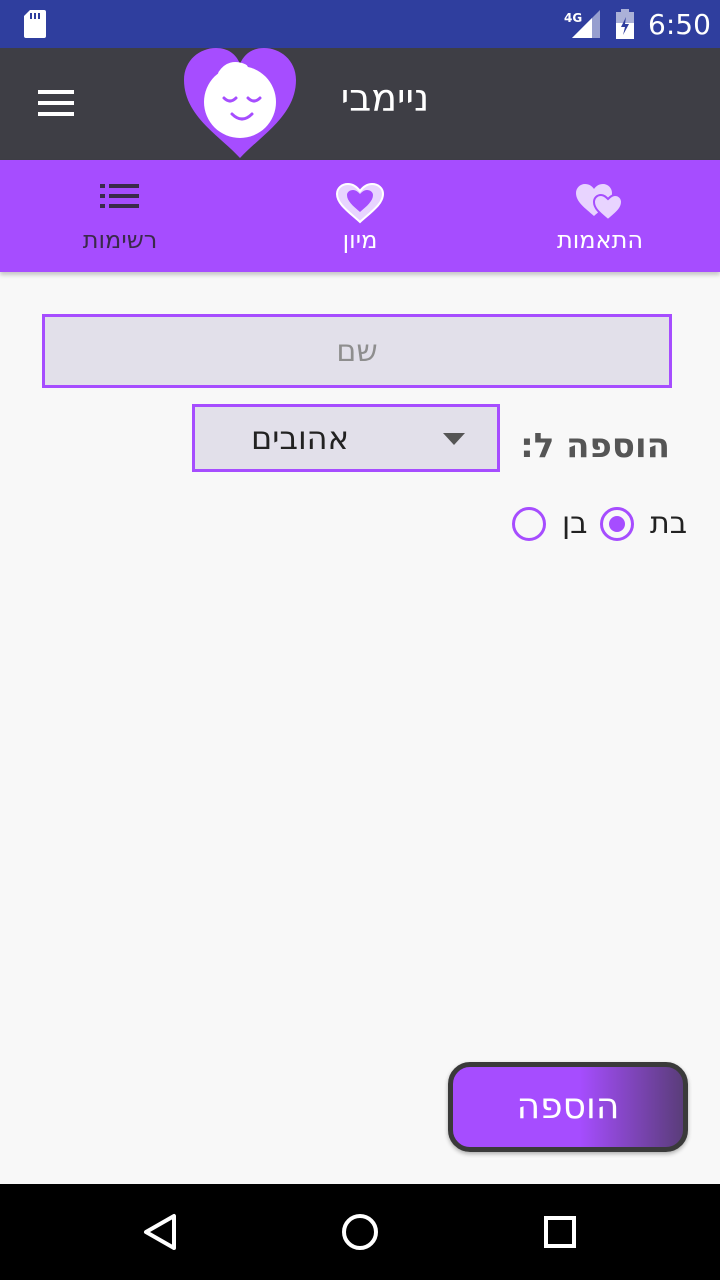 Image resolution: width=720 pixels, height=1280 pixels. What do you see at coordinates (360, 240) in the screenshot?
I see `tab-sort-label: מיון` at bounding box center [360, 240].